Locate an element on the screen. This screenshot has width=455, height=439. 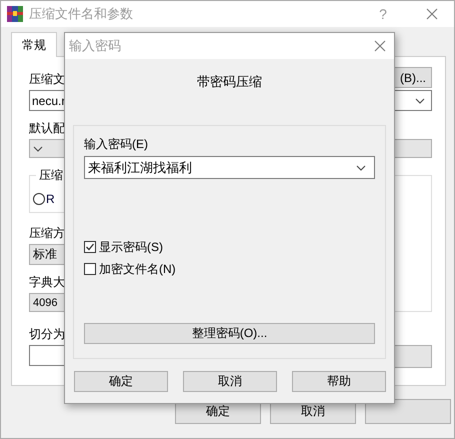
field-label: 默认配 is located at coordinates (47, 128).